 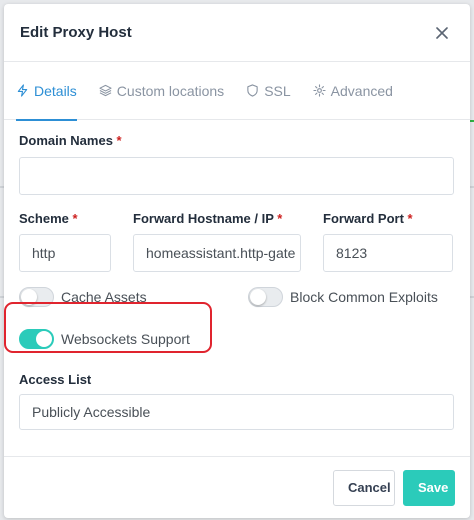 I want to click on layers-icon, so click(x=105, y=90).